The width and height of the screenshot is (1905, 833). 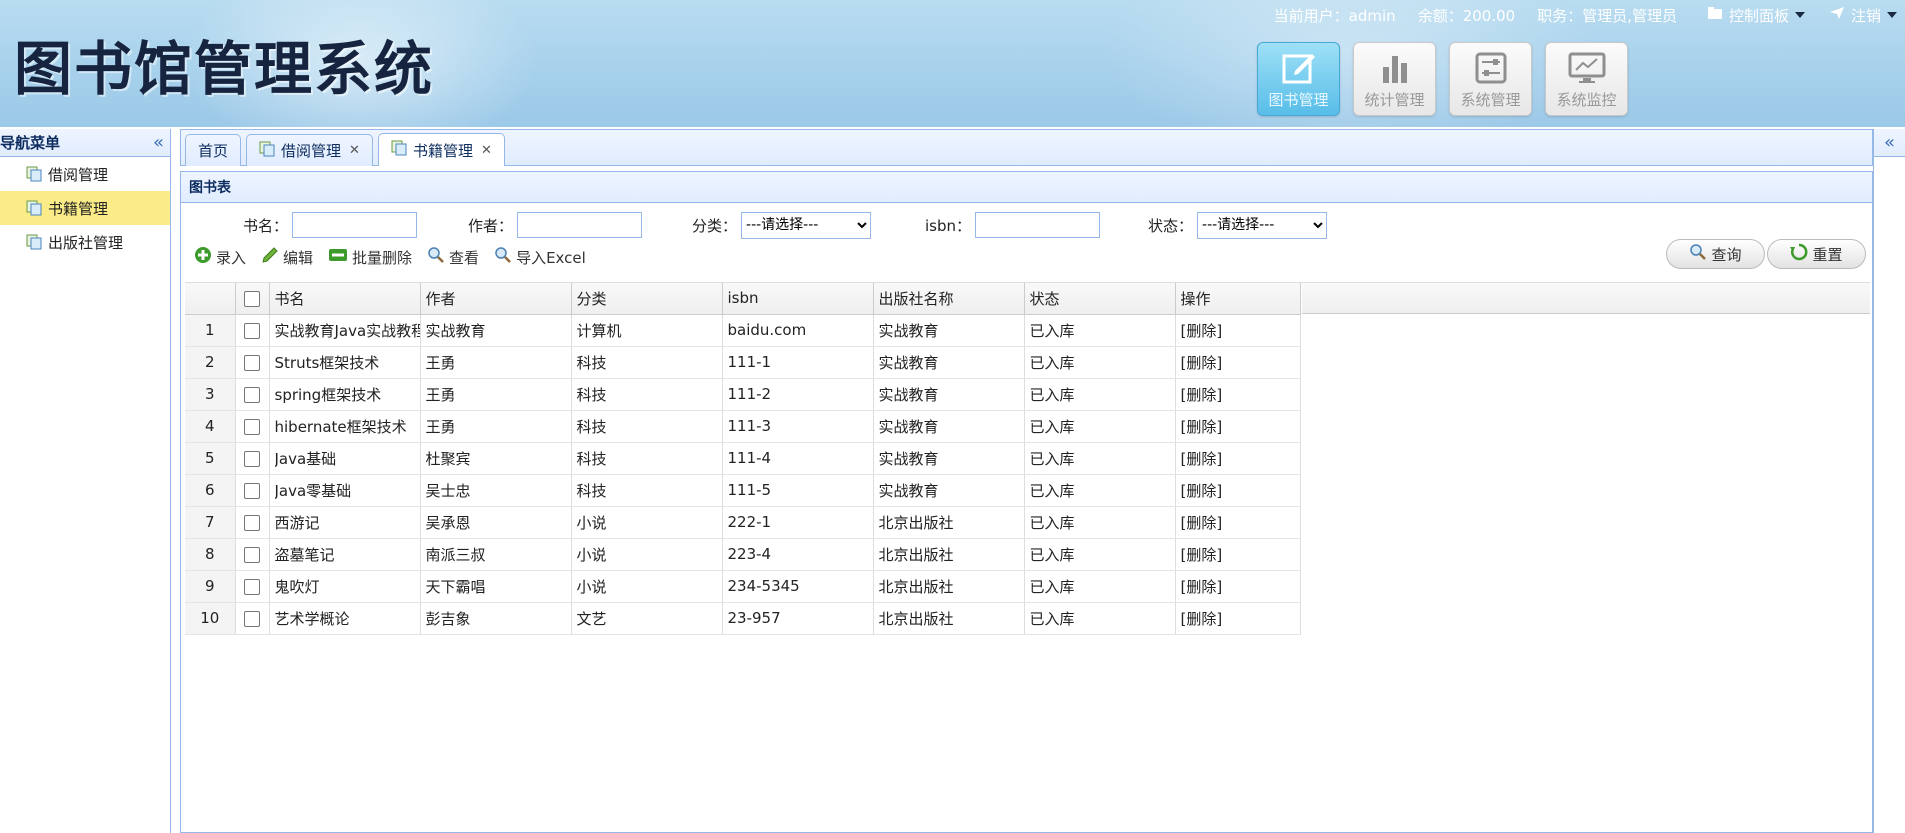 I want to click on table-row: 9 鬼吹灯 天下霸唱 小说 234-5345 北京出版社 已入库 [删除], so click(x=743, y=586).